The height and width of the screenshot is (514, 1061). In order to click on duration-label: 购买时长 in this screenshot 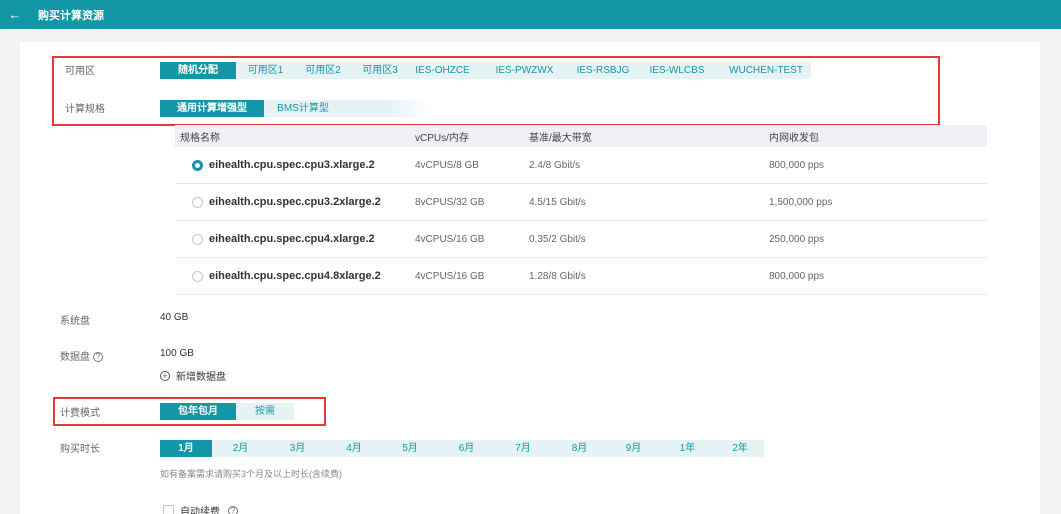, I will do `click(80, 449)`.